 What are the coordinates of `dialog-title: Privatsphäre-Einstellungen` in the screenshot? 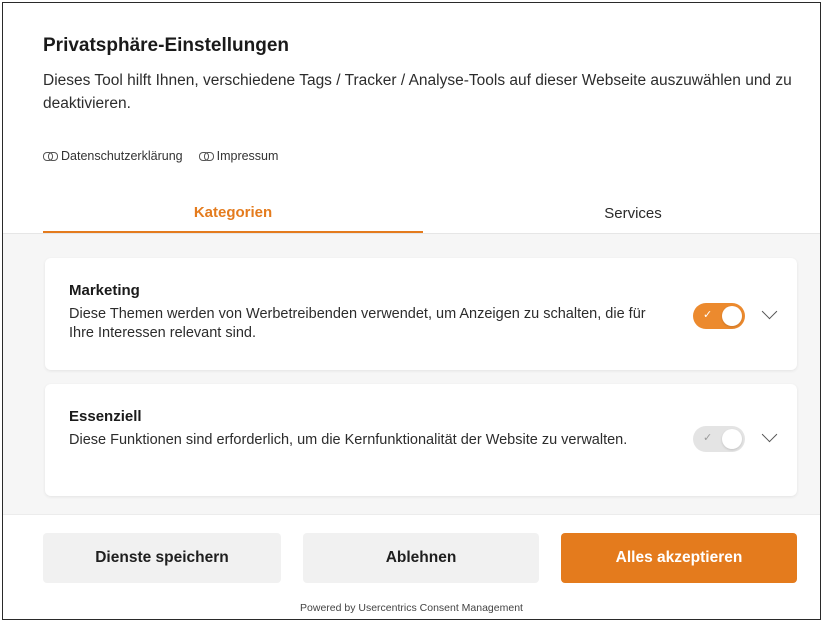 It's located at (166, 45).